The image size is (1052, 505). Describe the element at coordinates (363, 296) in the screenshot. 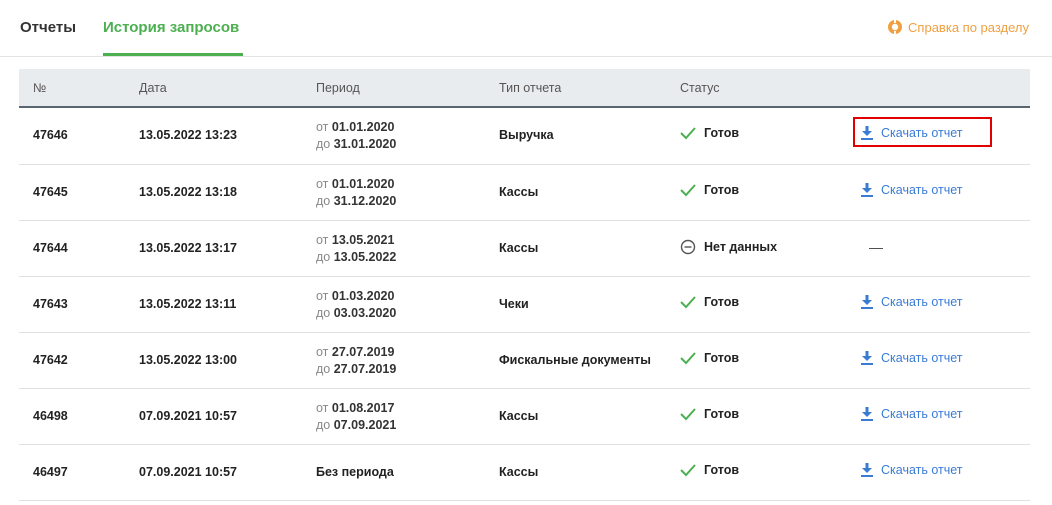

I see `period-from: 01.03.2020` at that location.